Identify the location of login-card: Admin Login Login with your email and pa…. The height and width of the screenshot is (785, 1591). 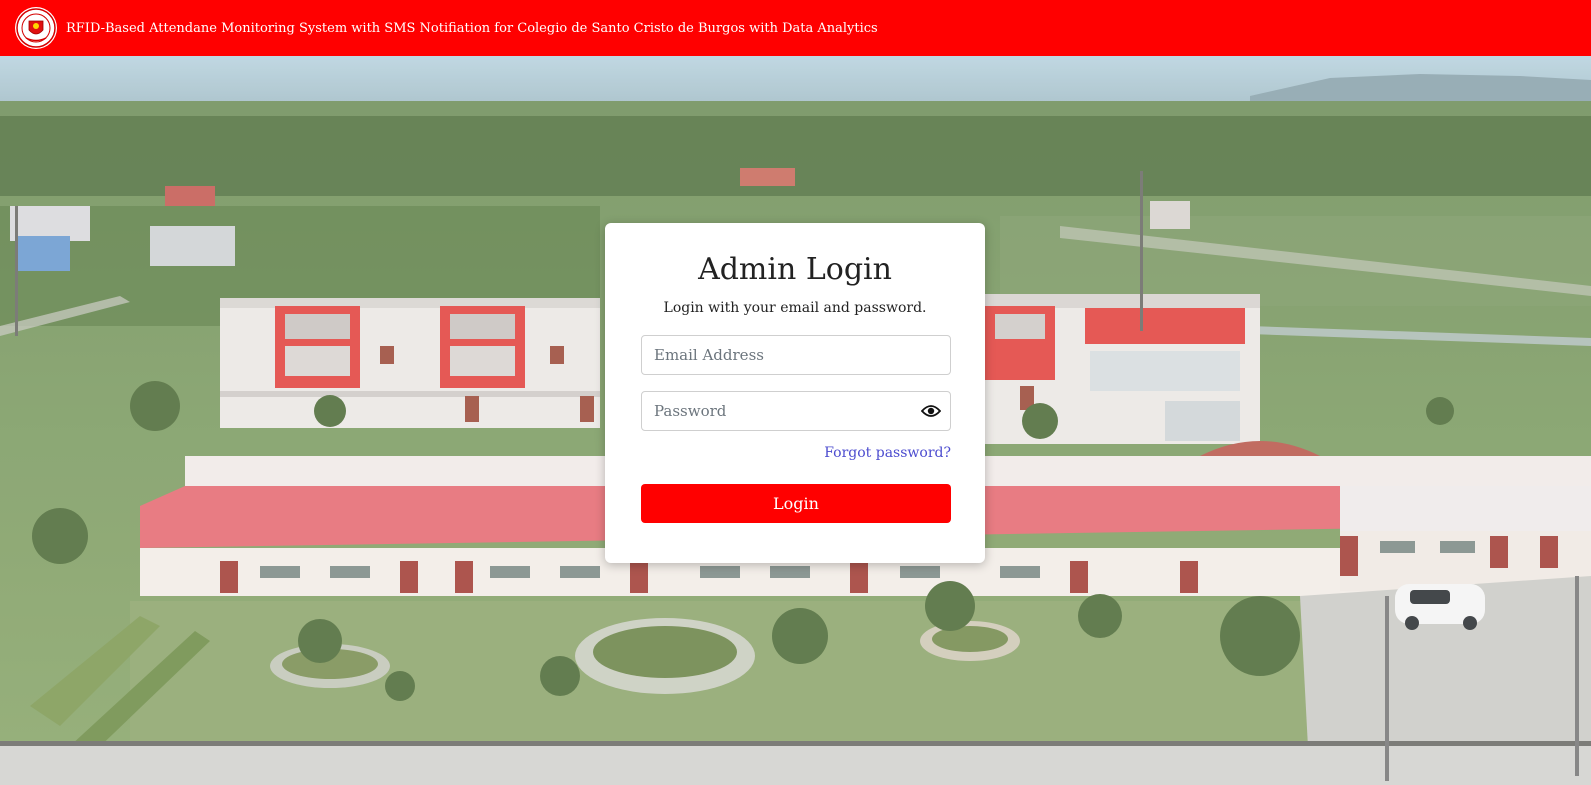
(795, 393).